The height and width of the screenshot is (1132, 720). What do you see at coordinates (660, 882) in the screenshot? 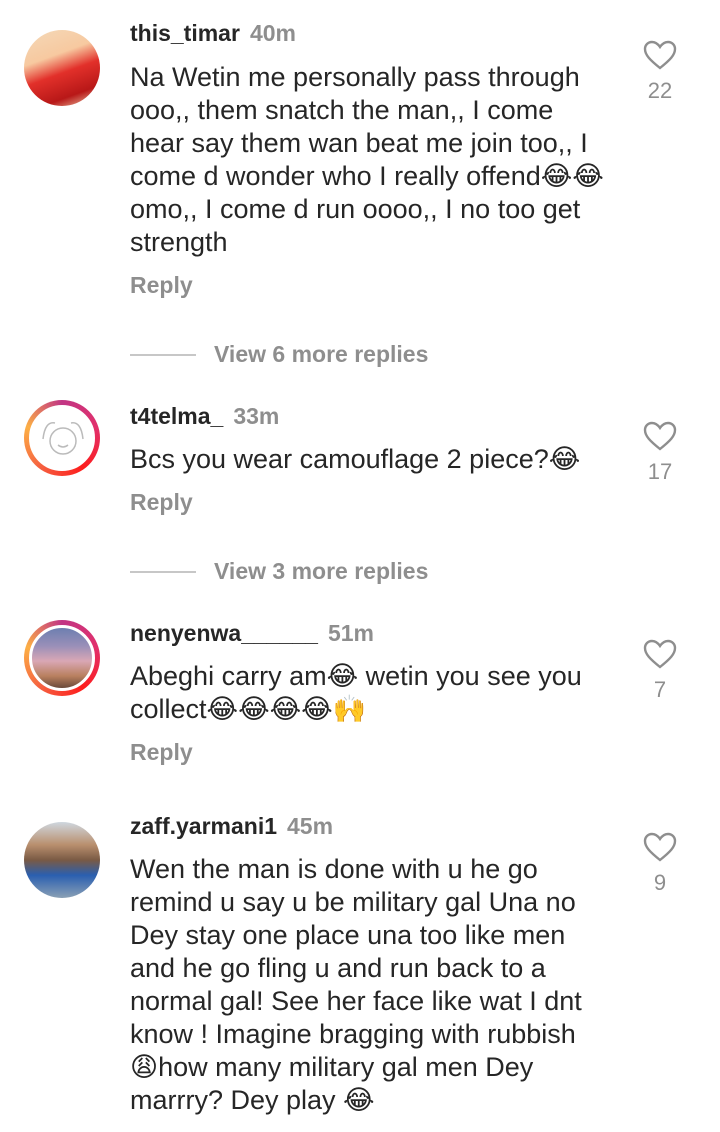
I see `like-count: 9` at bounding box center [660, 882].